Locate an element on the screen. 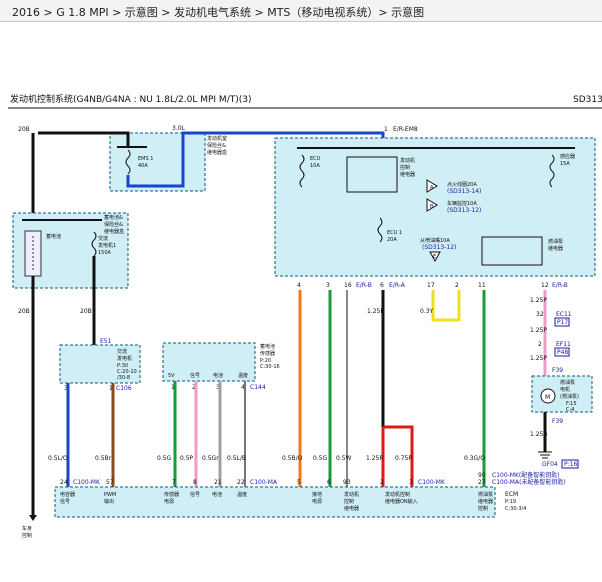  ecm-l-temp: 温度 is located at coordinates (242, 494).